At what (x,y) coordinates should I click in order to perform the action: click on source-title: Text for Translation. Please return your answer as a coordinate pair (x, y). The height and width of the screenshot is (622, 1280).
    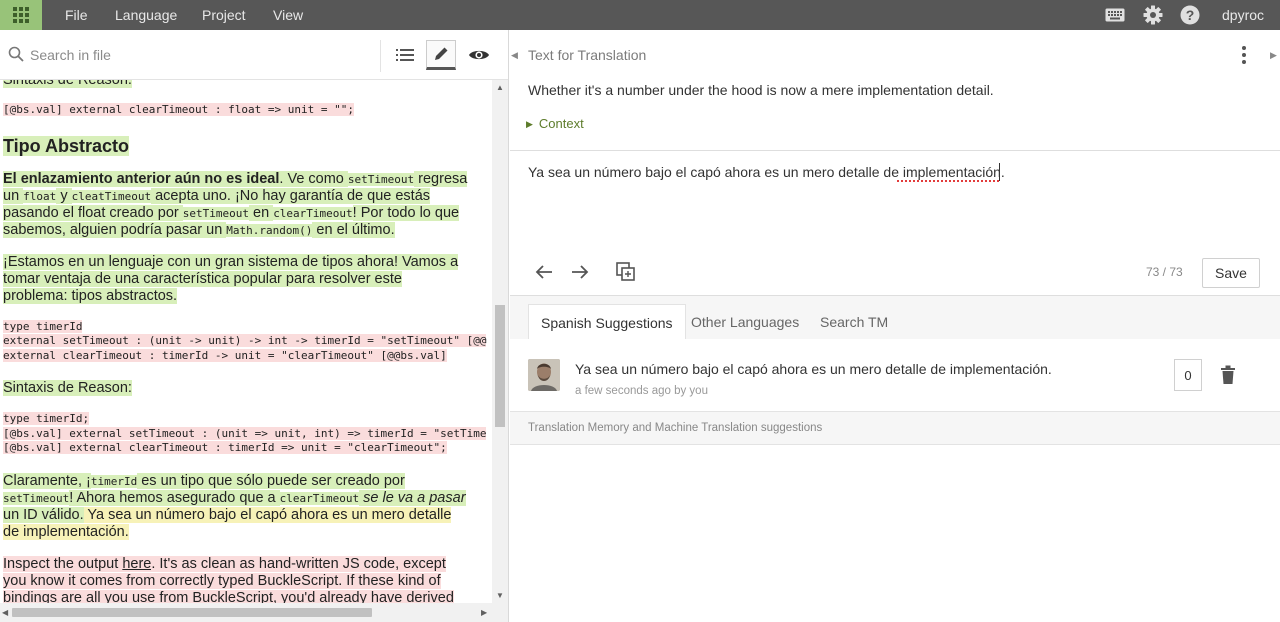
    Looking at the image, I should click on (587, 55).